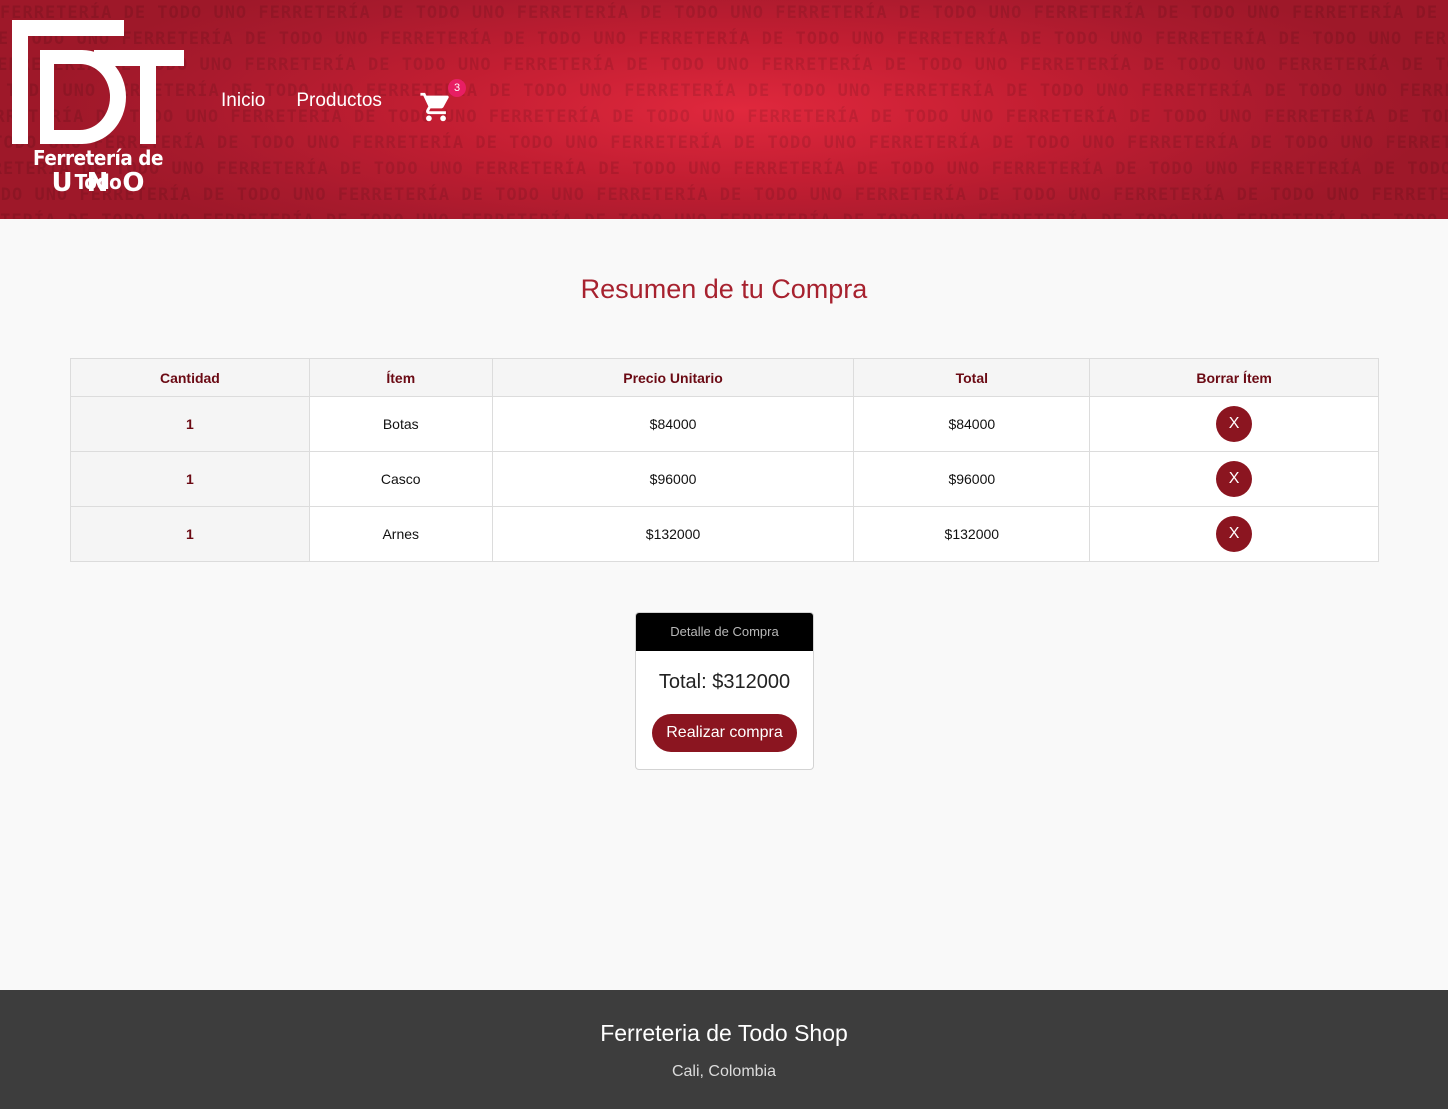 The image size is (1448, 1109). Describe the element at coordinates (673, 534) in the screenshot. I see `row-unit-price: $132000` at that location.